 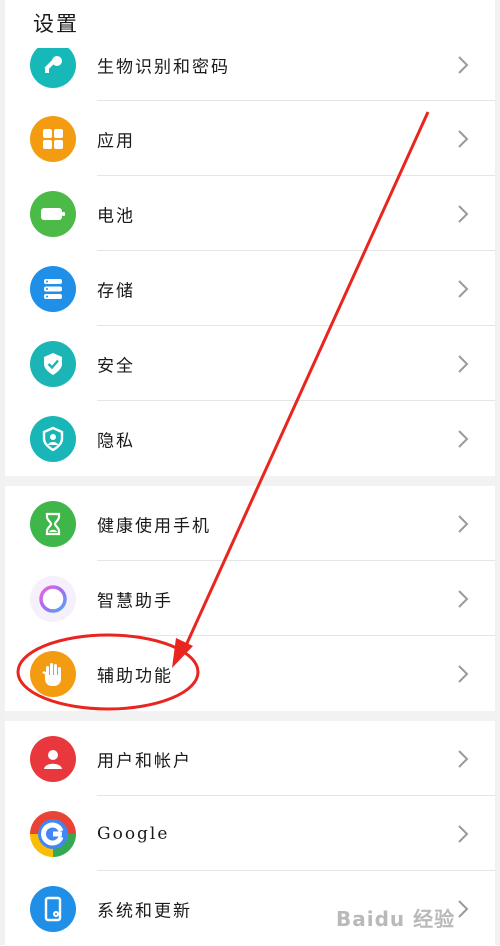 What do you see at coordinates (250, 833) in the screenshot?
I see `settings-item-google: Google` at bounding box center [250, 833].